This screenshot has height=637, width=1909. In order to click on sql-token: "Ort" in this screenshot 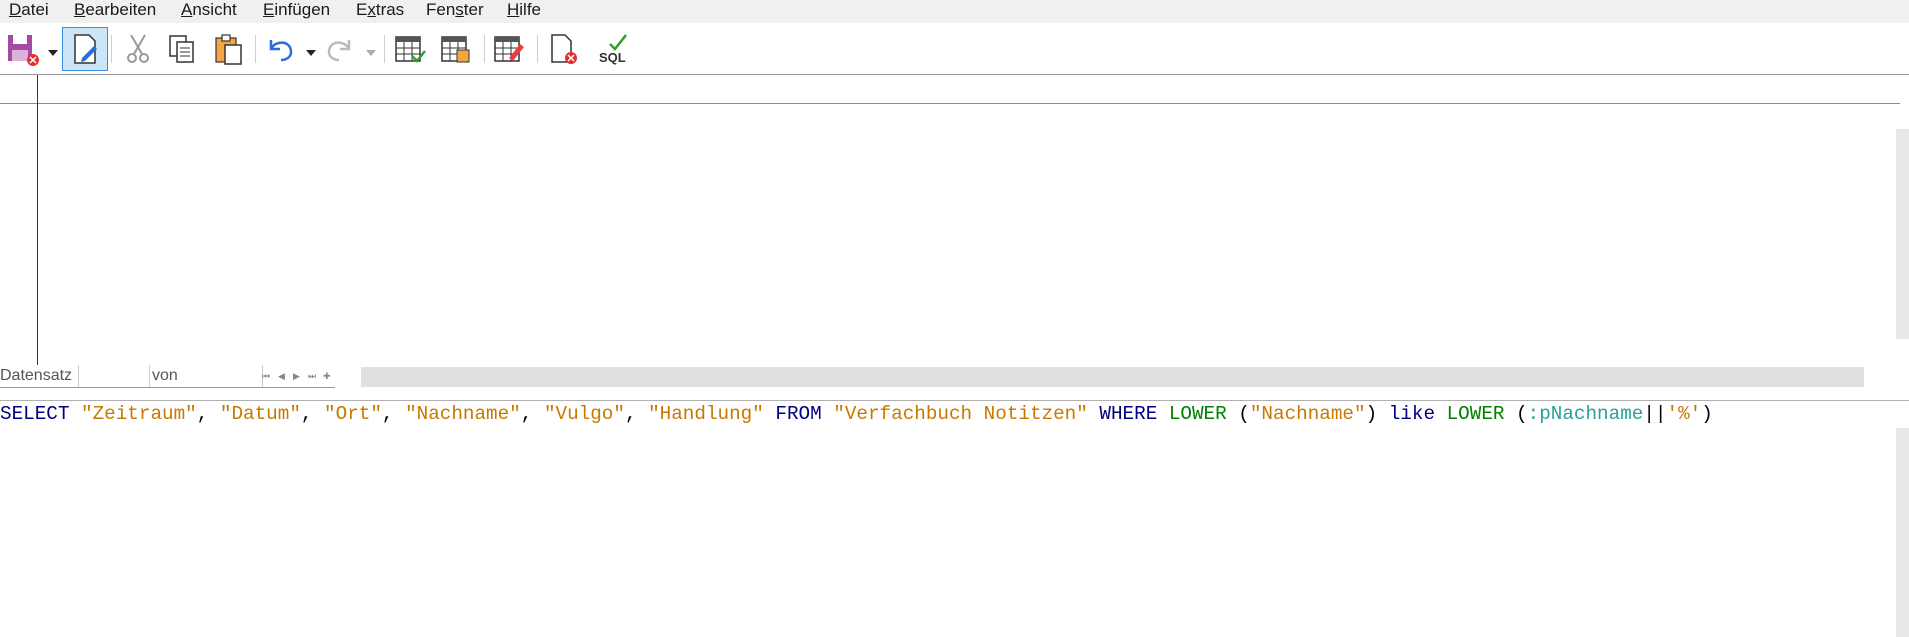, I will do `click(353, 414)`.